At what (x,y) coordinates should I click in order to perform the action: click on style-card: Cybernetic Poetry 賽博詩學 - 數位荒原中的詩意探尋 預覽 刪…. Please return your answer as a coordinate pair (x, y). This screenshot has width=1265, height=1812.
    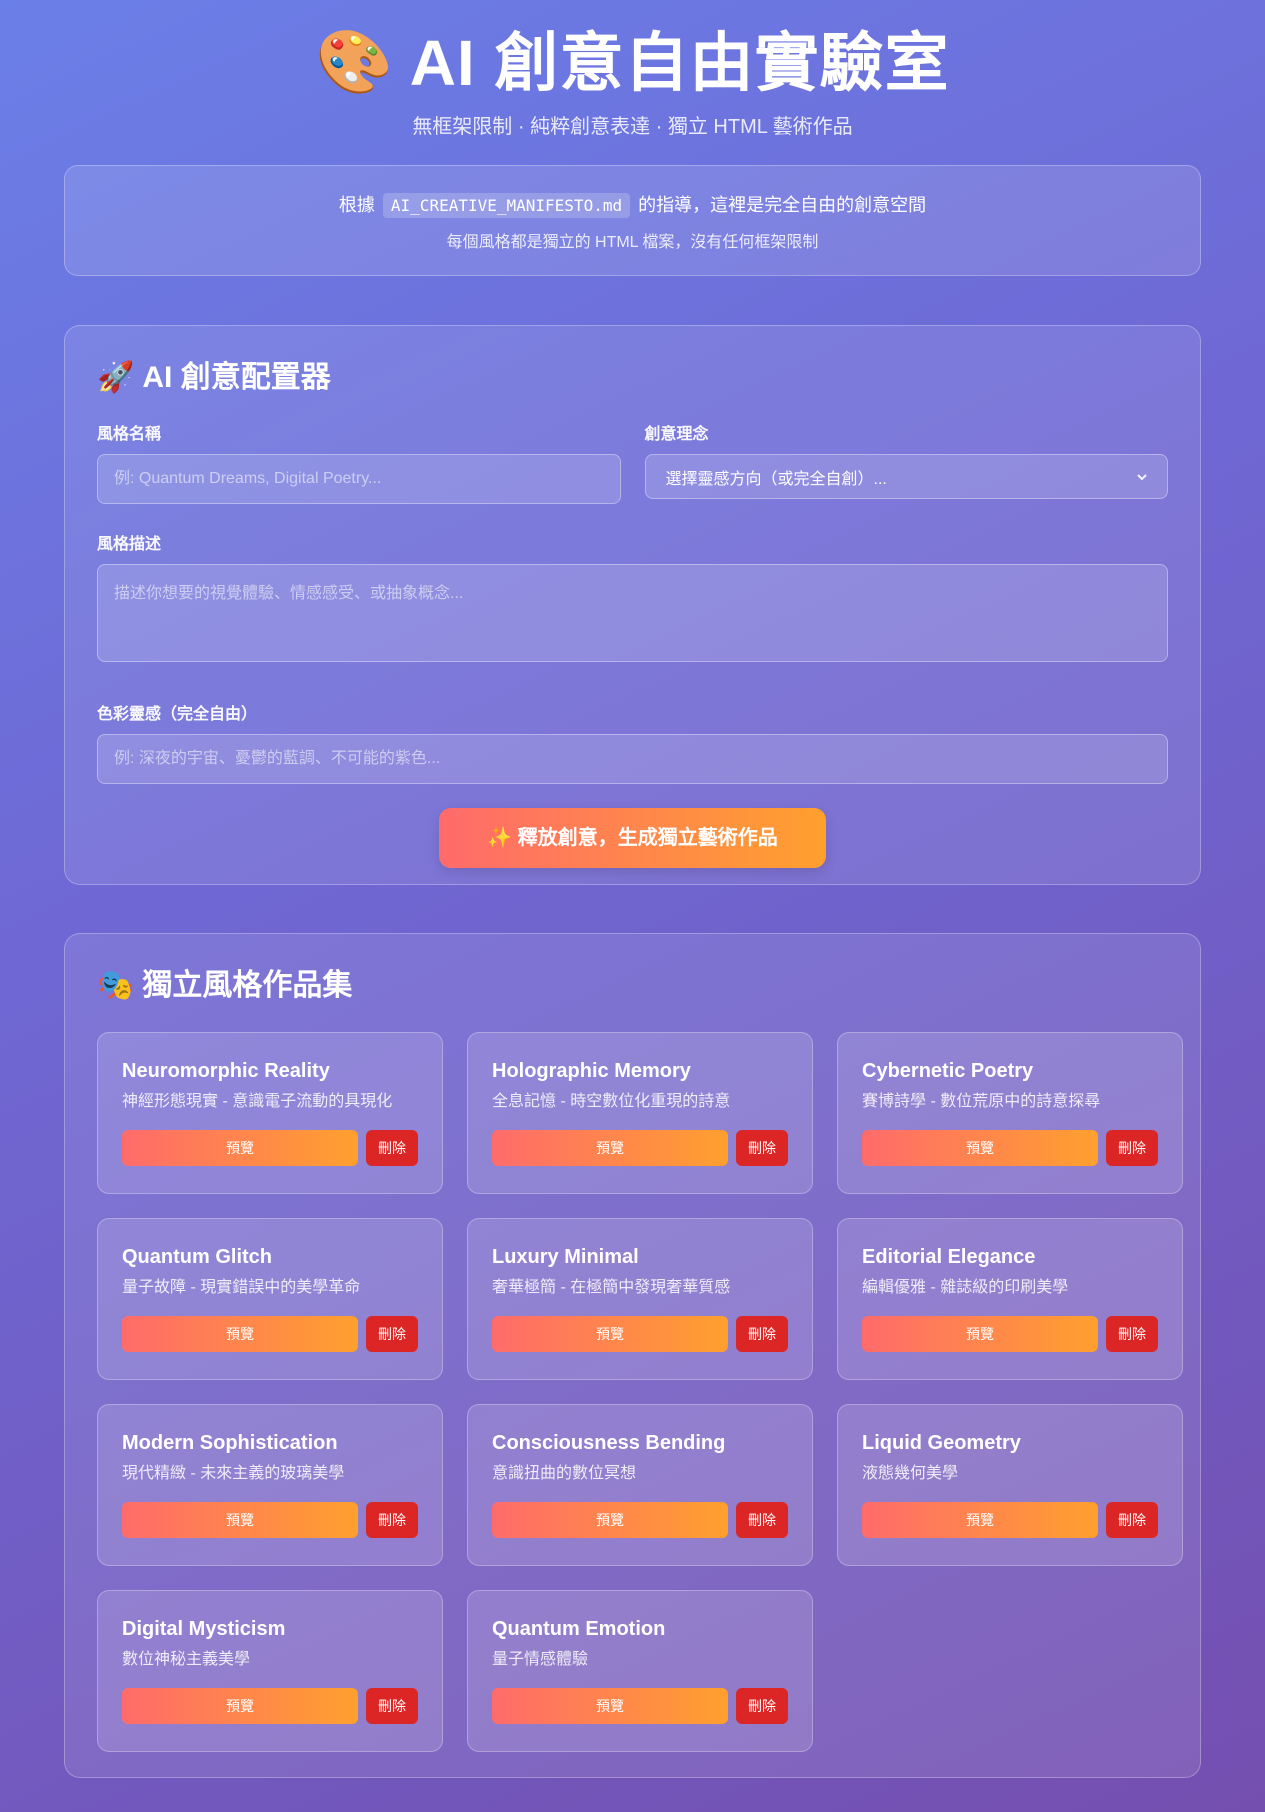
    Looking at the image, I should click on (1010, 1113).